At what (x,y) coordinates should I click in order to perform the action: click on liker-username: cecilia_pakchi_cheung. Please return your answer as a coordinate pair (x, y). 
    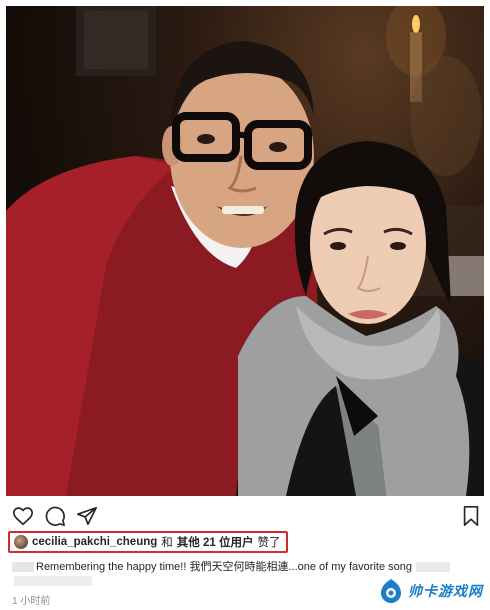
    Looking at the image, I should click on (94, 542).